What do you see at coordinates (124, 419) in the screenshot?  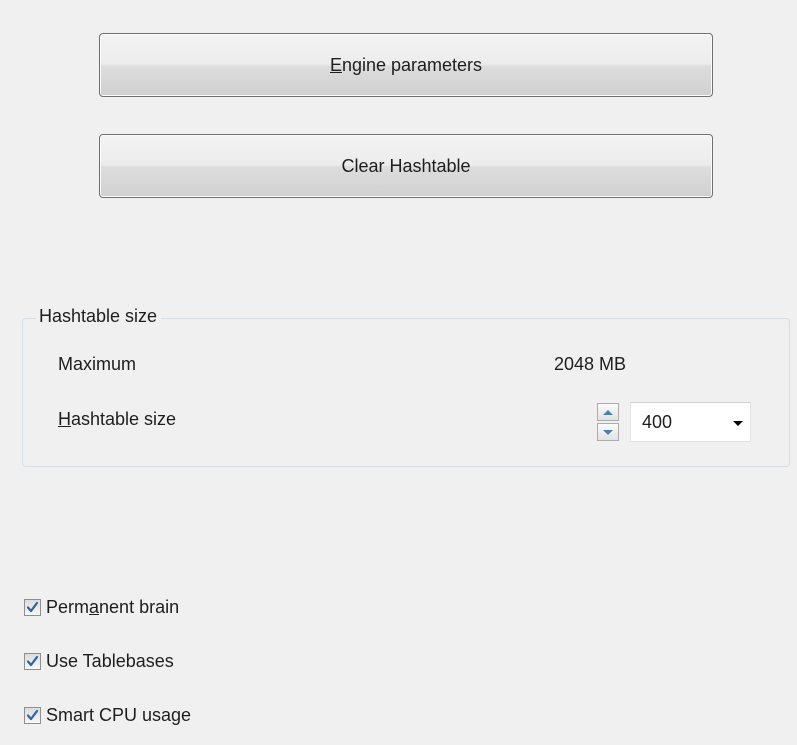 I see `hashtable-size-label-rest: ashtable size` at bounding box center [124, 419].